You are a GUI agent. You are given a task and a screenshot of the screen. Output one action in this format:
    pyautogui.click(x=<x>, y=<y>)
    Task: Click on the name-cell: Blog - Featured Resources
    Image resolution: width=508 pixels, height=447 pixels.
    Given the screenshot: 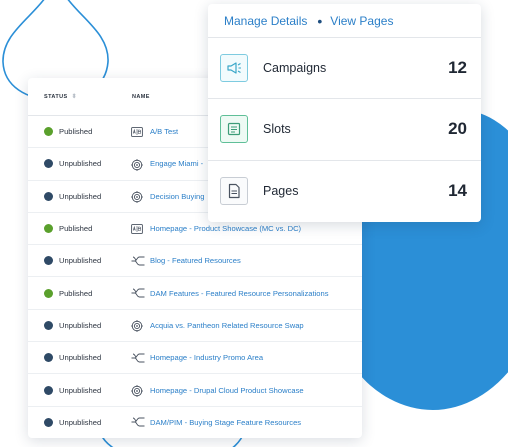 What is the action you would take?
    pyautogui.click(x=178, y=261)
    